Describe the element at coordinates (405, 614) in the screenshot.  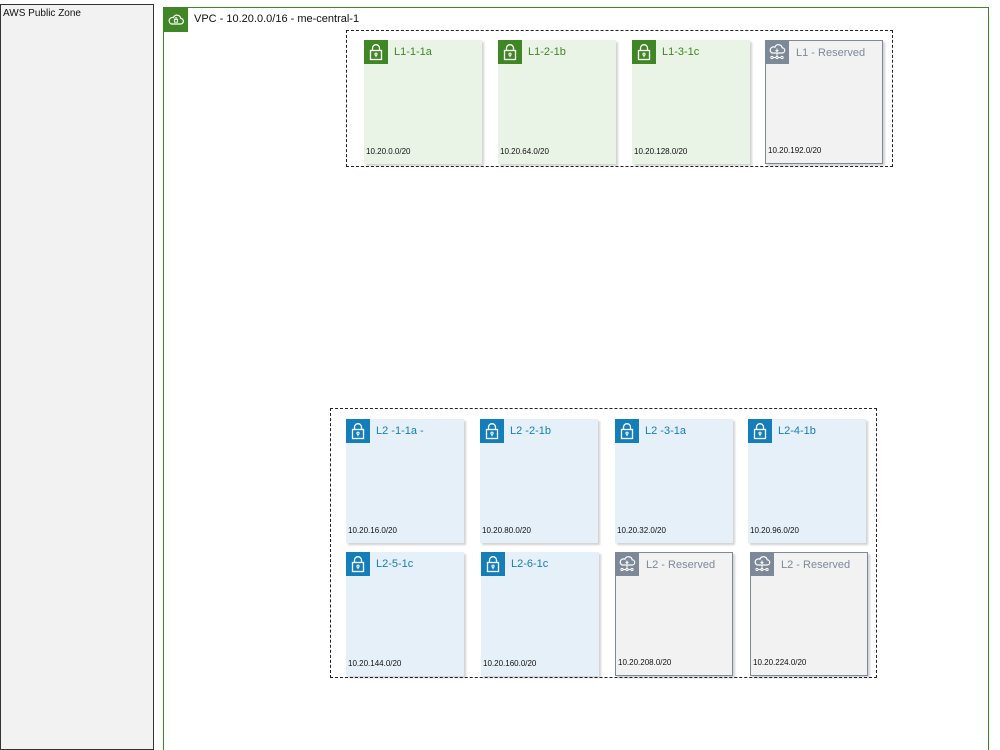
I see `l2-subnet-5: L2-5-1c 10.20.144.0/20` at that location.